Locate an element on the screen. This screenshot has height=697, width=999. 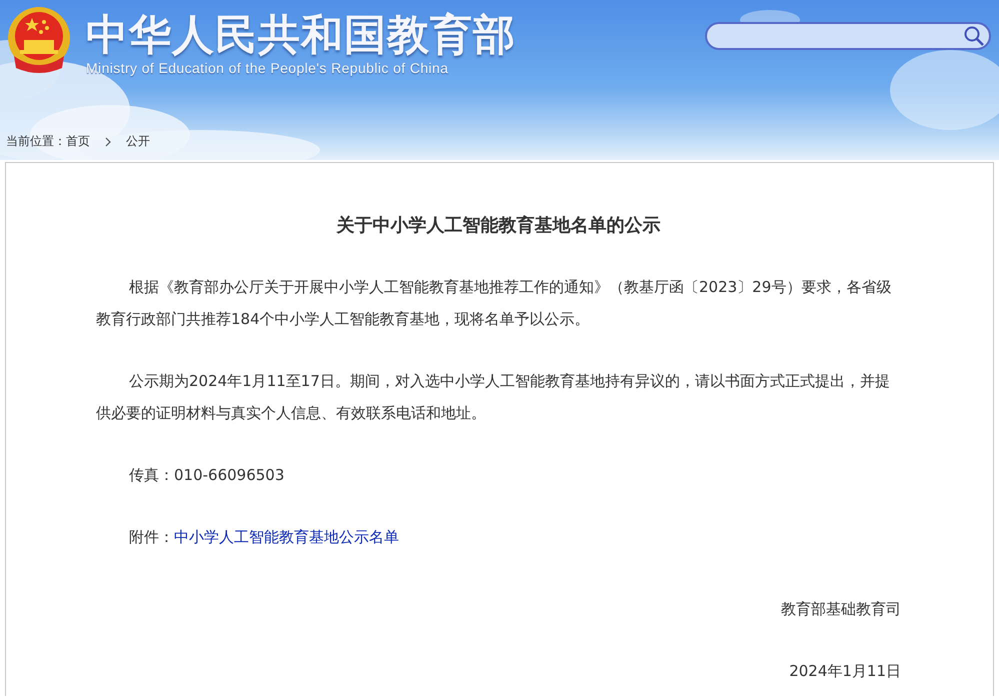
signature: 教育部基础教育司 is located at coordinates (841, 609).